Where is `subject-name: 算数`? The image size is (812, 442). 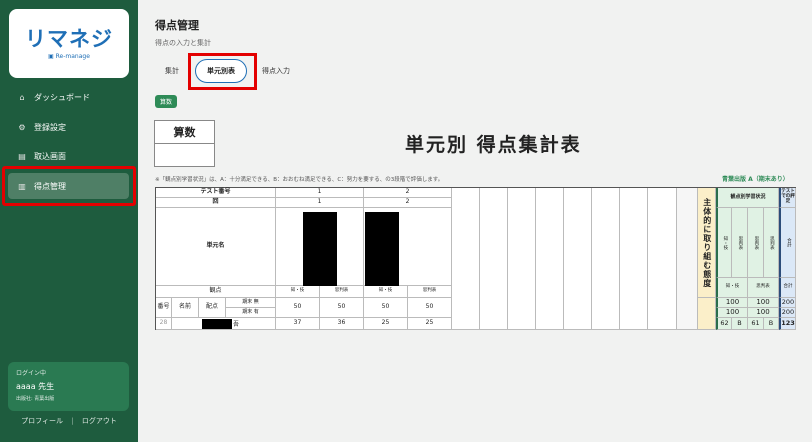
subject-name: 算数 is located at coordinates (184, 132).